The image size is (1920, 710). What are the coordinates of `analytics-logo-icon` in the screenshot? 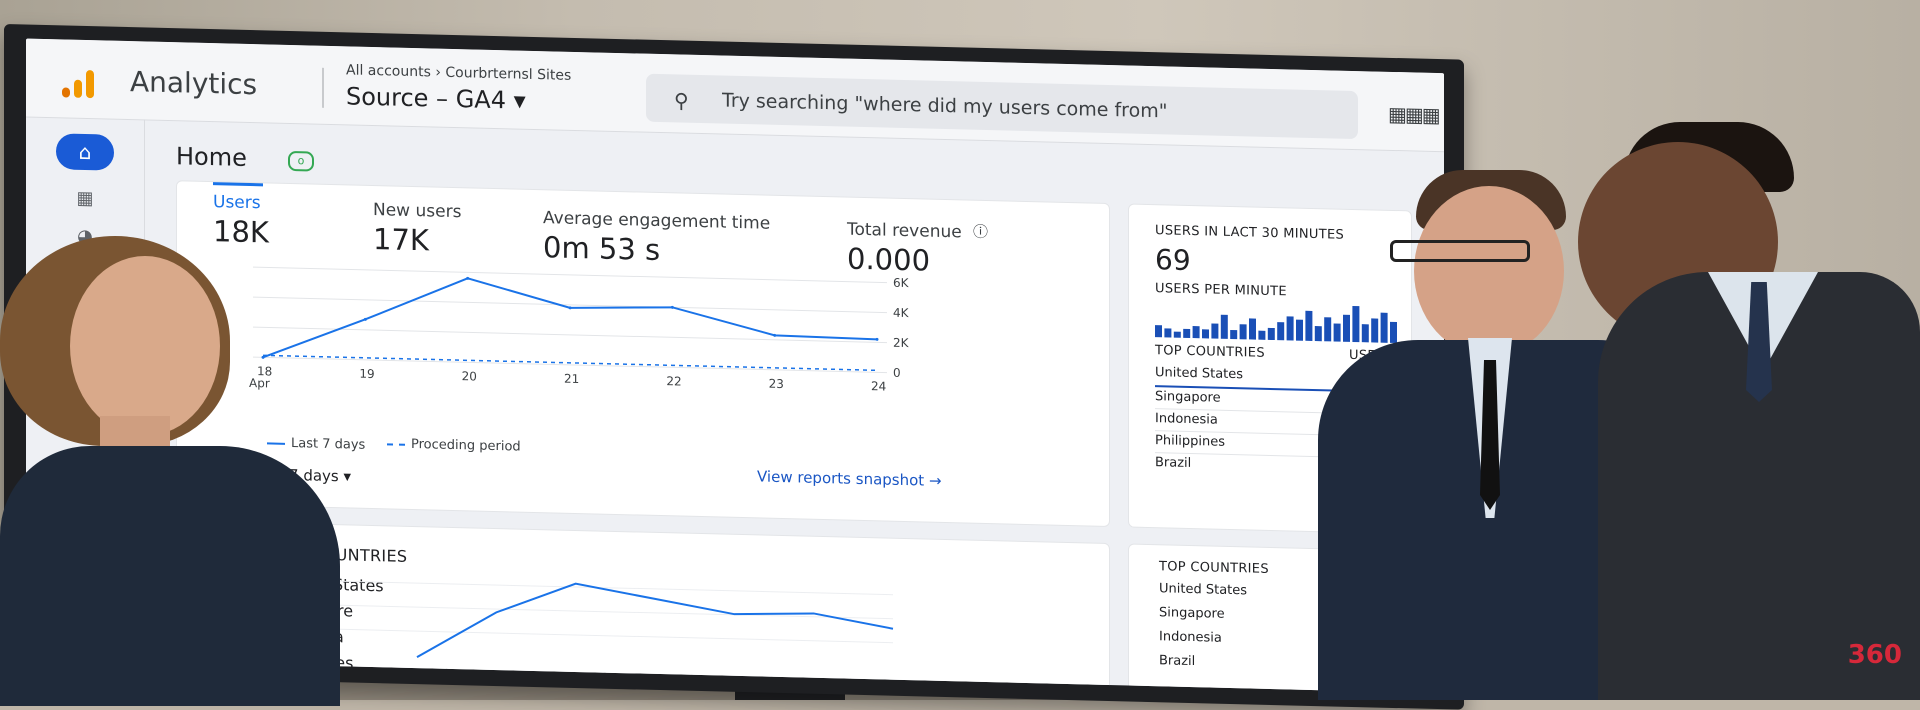 It's located at (82, 83).